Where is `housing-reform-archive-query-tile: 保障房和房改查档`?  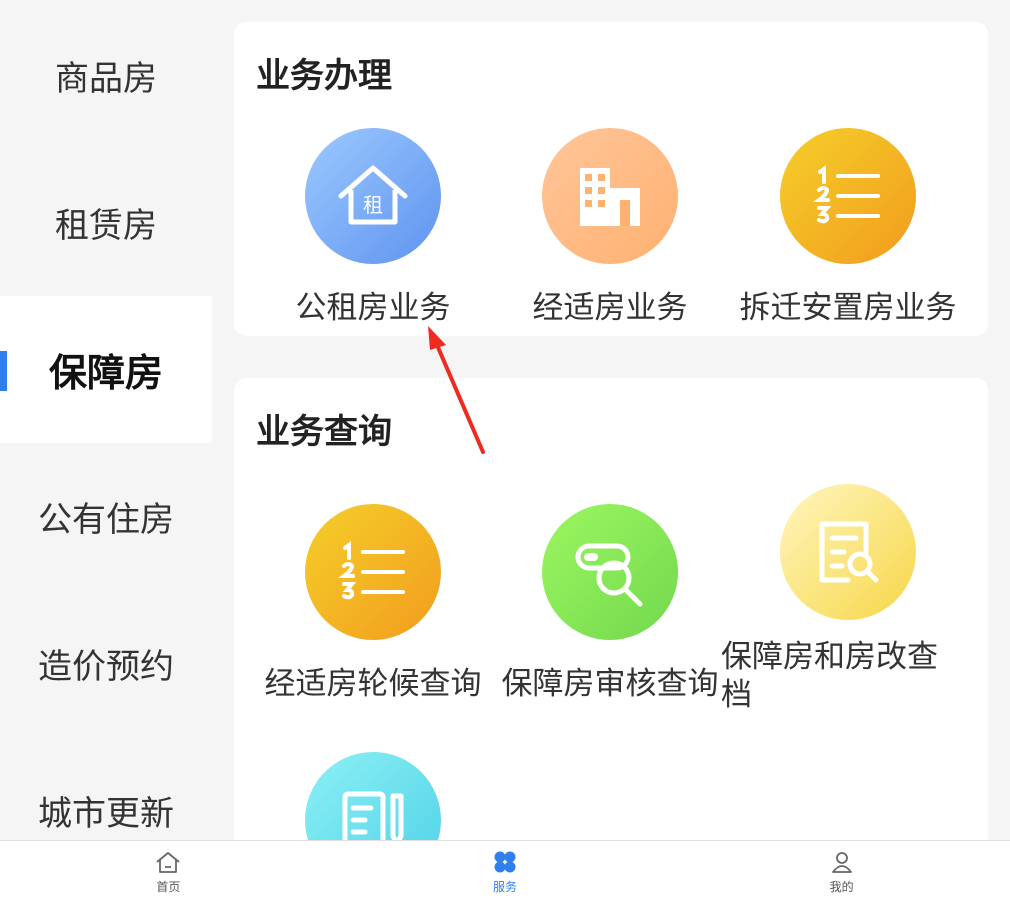 housing-reform-archive-query-tile: 保障房和房改查档 is located at coordinates (844, 599).